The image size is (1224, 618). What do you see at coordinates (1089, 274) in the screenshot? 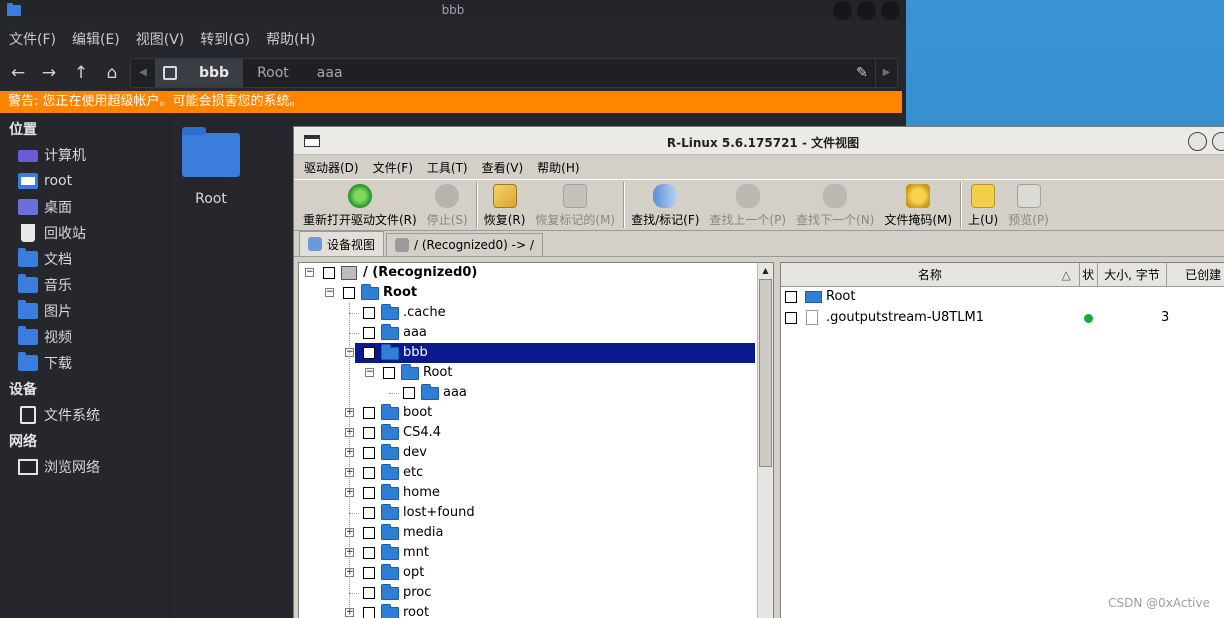
I see `column-status: 状` at bounding box center [1089, 274].